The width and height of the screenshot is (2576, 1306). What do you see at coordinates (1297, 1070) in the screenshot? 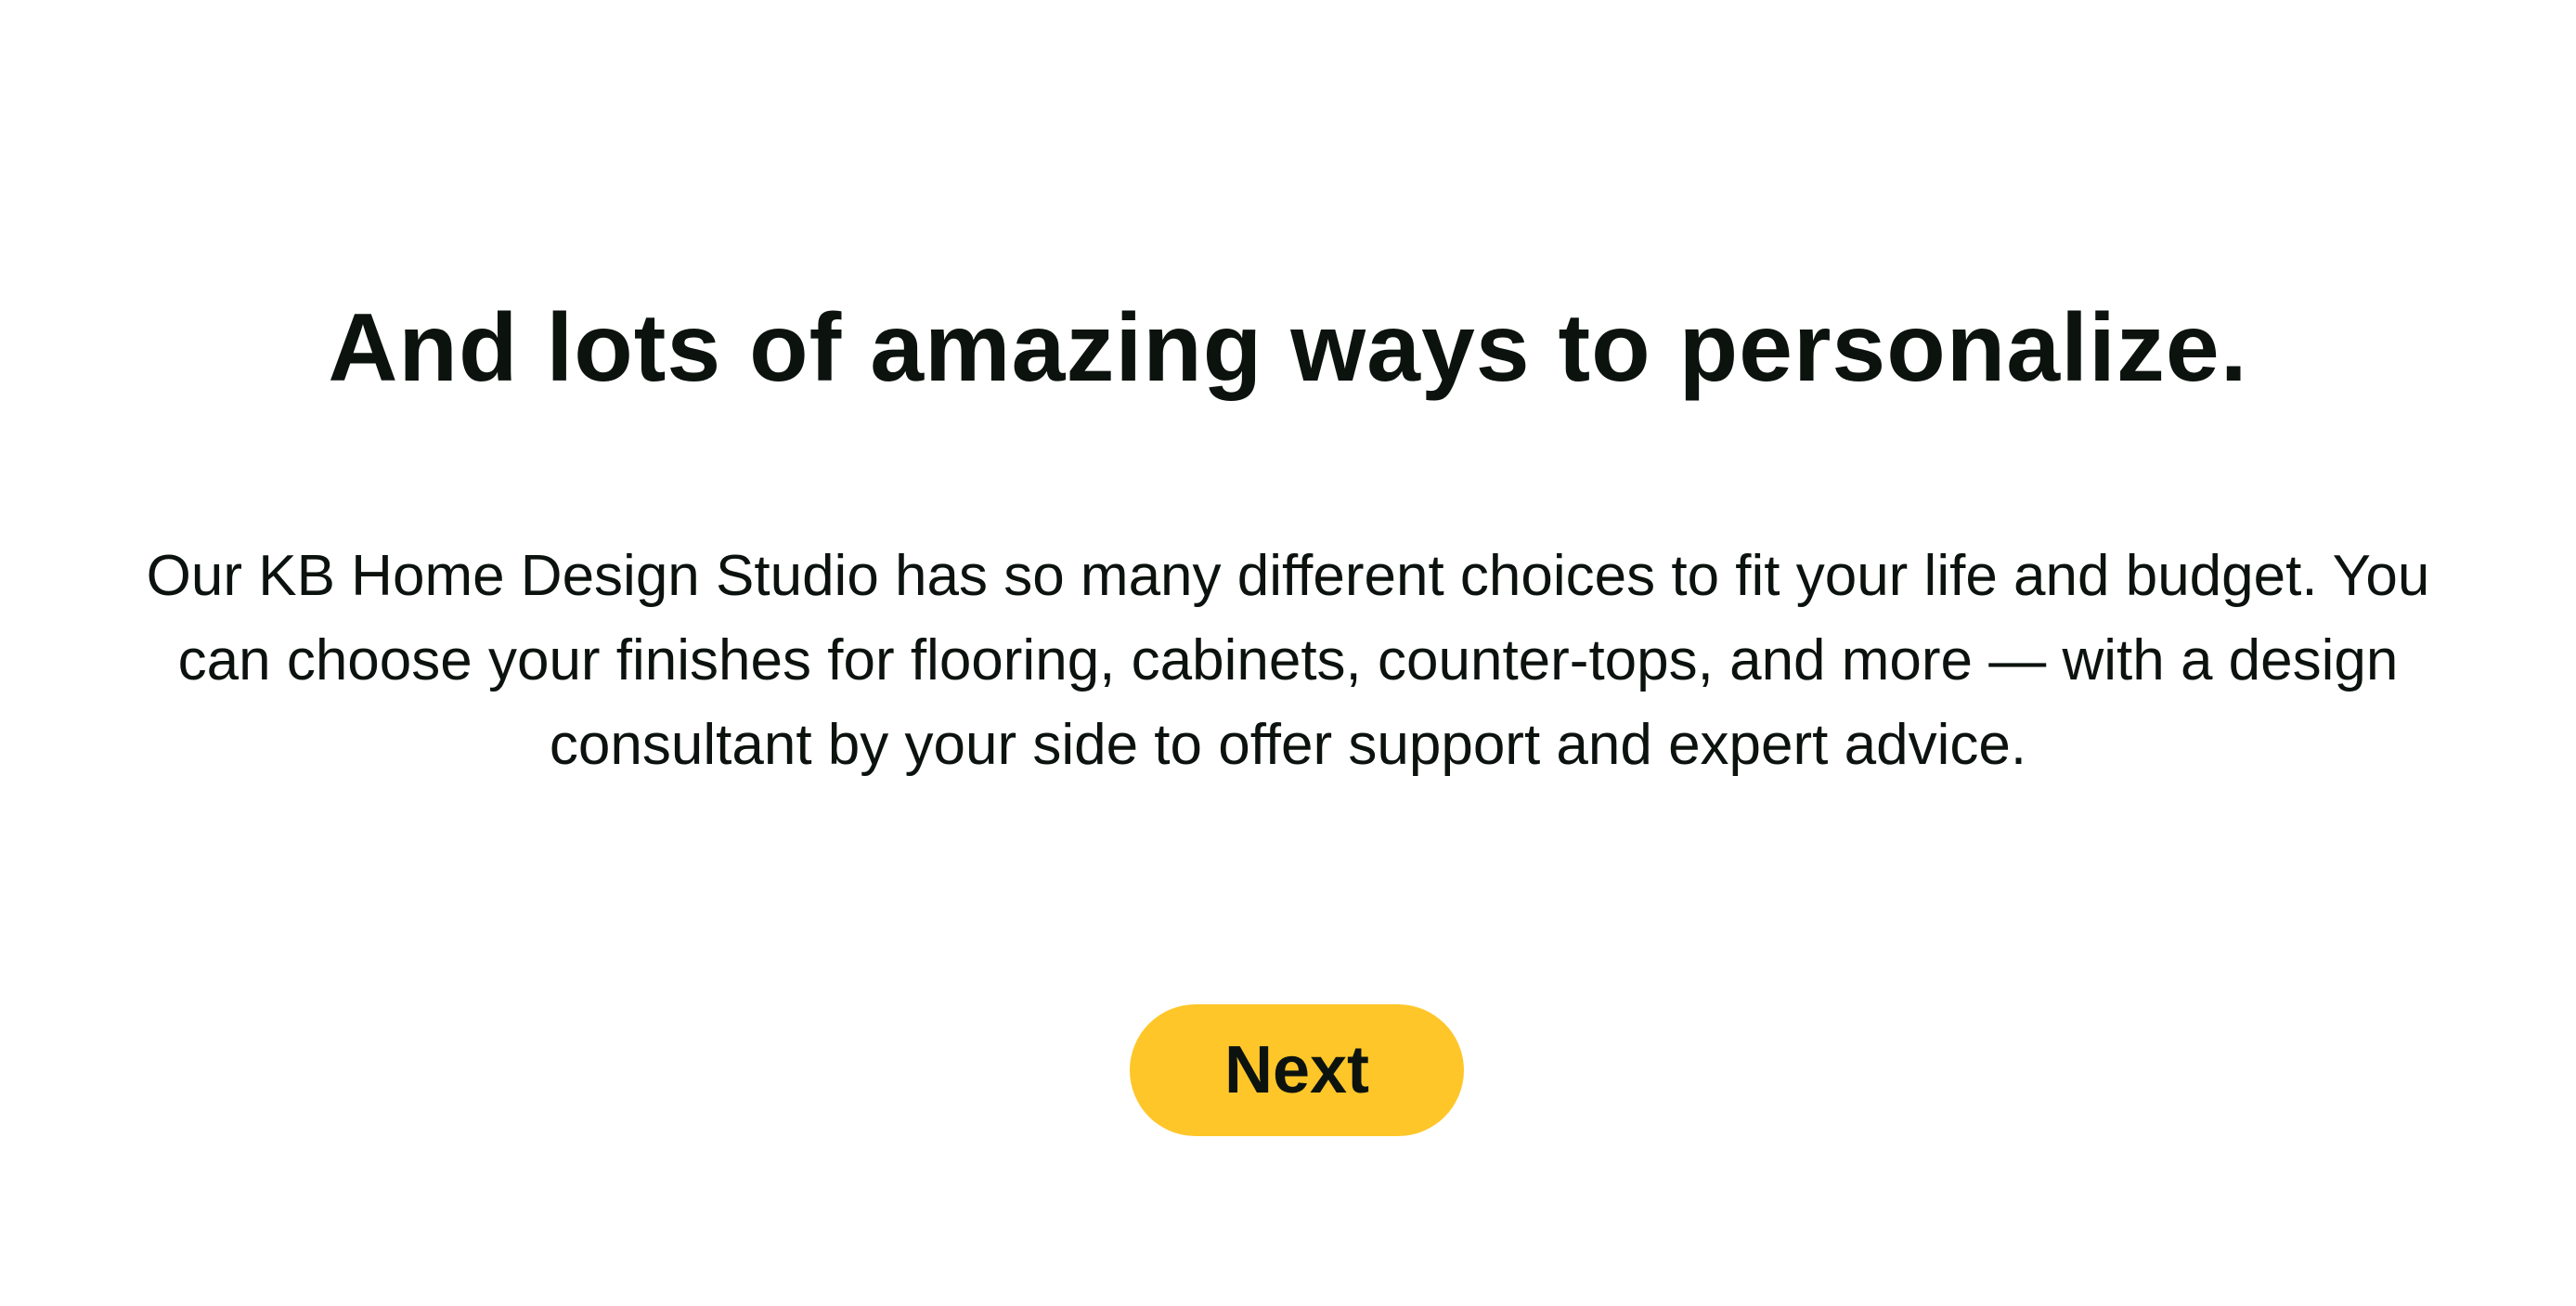
I see `next-button: Next` at bounding box center [1297, 1070].